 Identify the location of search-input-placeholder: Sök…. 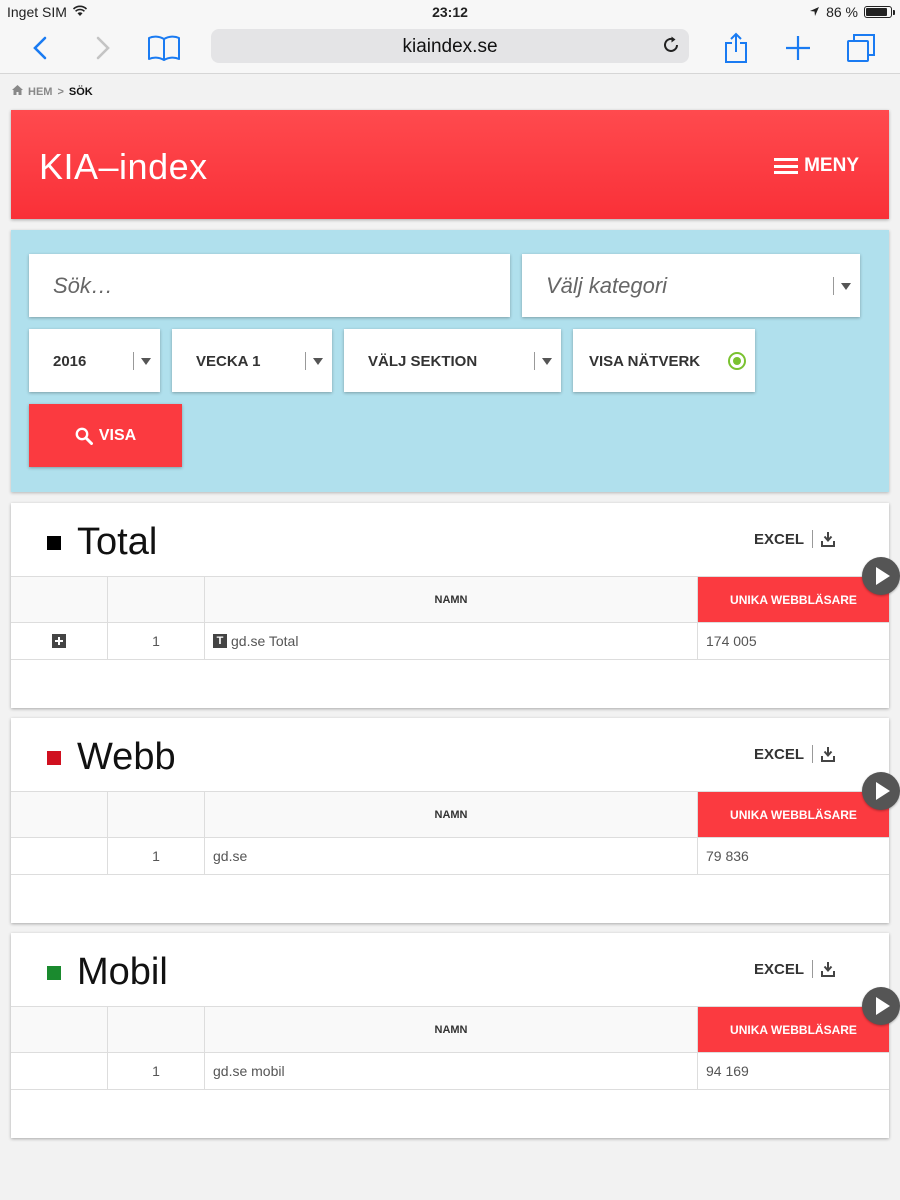
(83, 285).